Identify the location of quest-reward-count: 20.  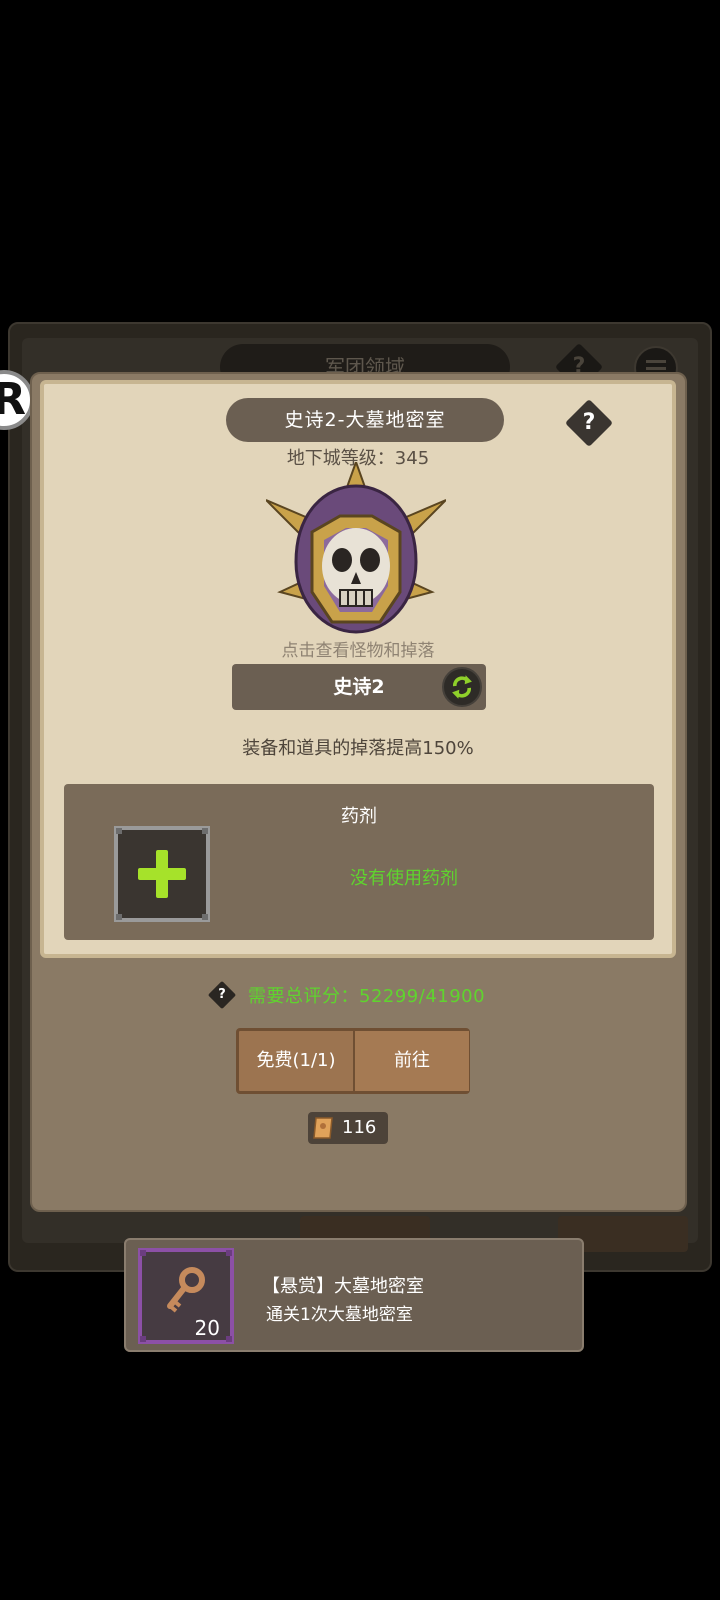
(207, 1328).